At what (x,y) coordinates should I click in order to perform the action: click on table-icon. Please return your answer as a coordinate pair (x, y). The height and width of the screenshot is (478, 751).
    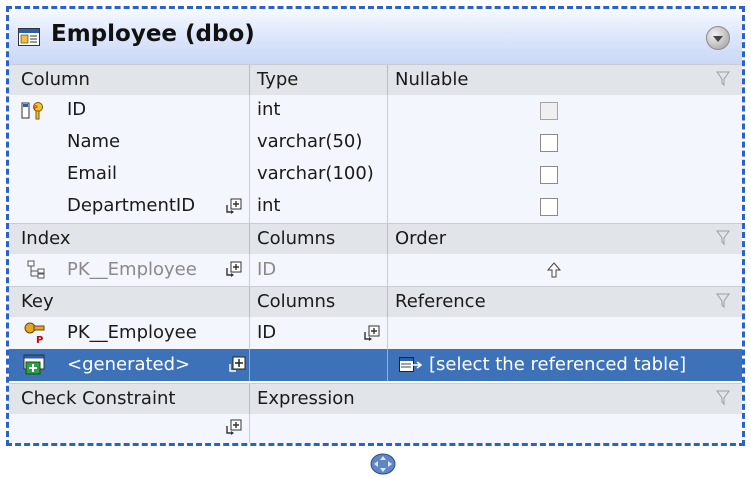
    Looking at the image, I should click on (29, 37).